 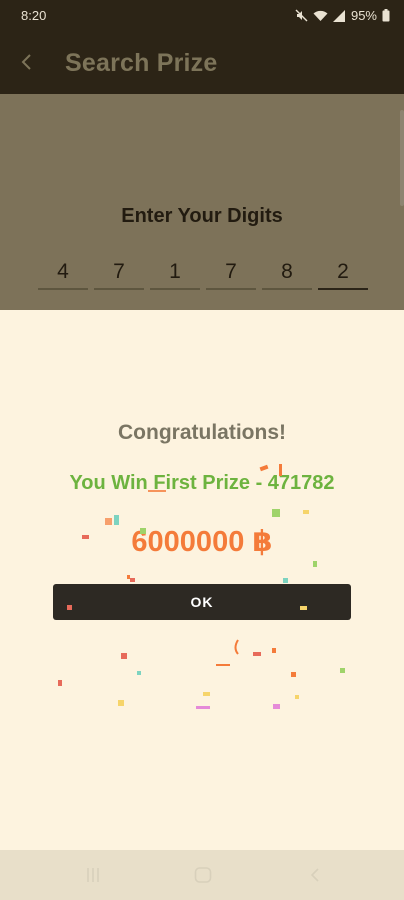 I want to click on signal-icon, so click(x=339, y=15).